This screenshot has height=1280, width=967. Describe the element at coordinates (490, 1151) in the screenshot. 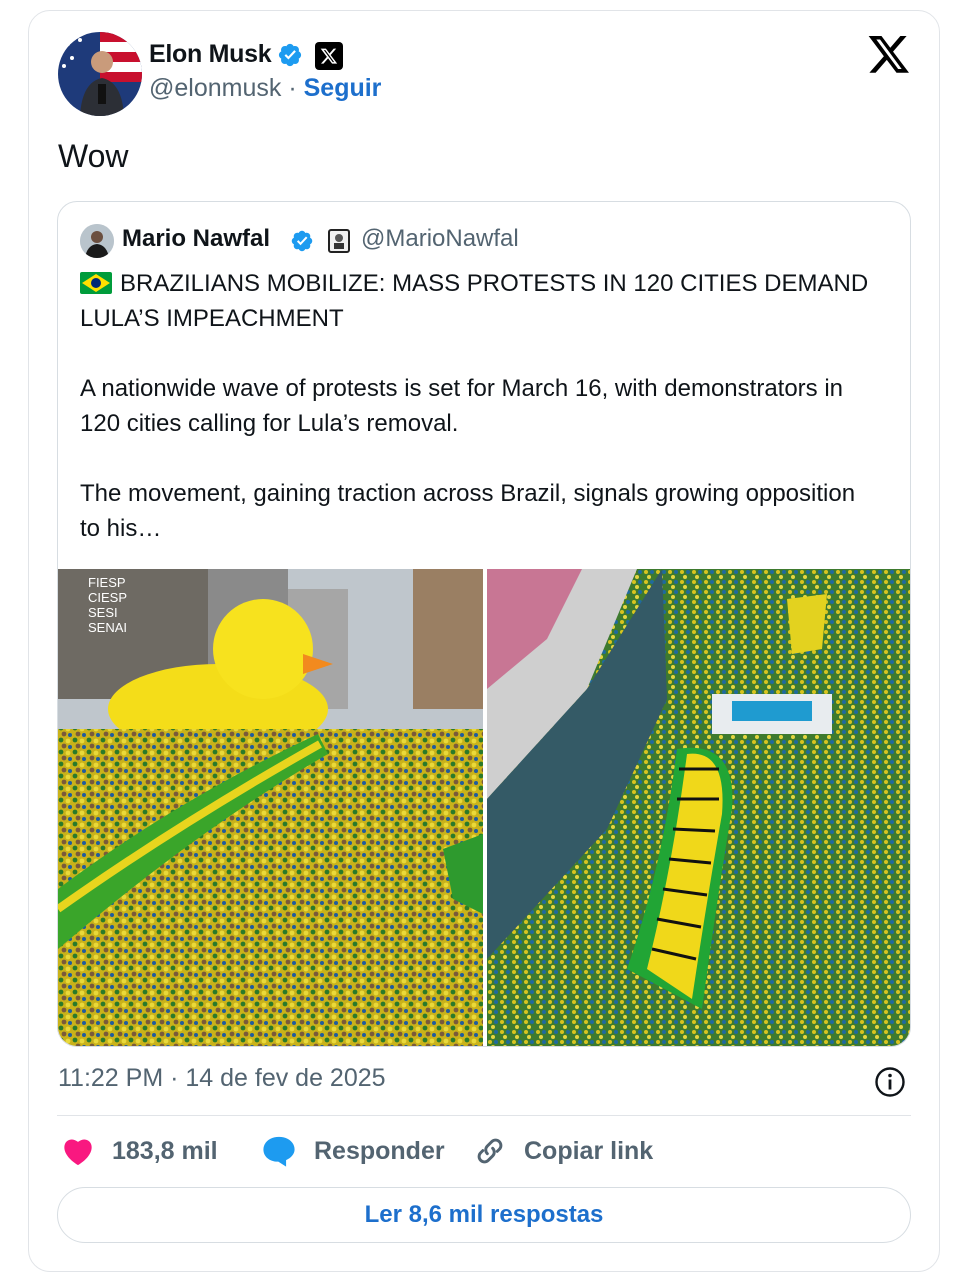

I see `link-icon` at that location.